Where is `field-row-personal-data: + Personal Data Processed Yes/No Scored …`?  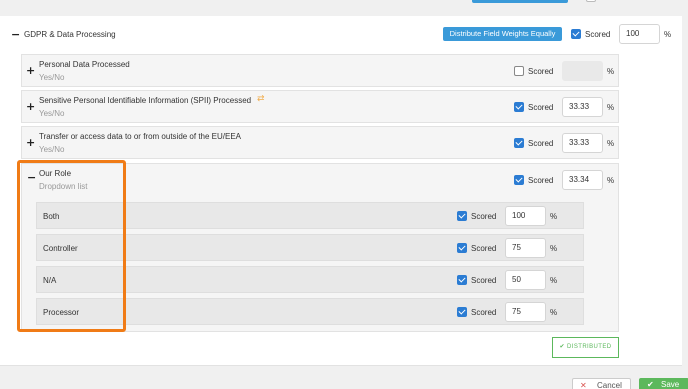 field-row-personal-data: + Personal Data Processed Yes/No Scored … is located at coordinates (320, 70).